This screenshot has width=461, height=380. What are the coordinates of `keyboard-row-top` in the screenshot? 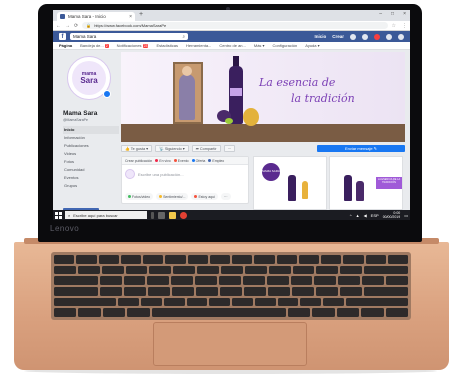 It's located at (231, 281).